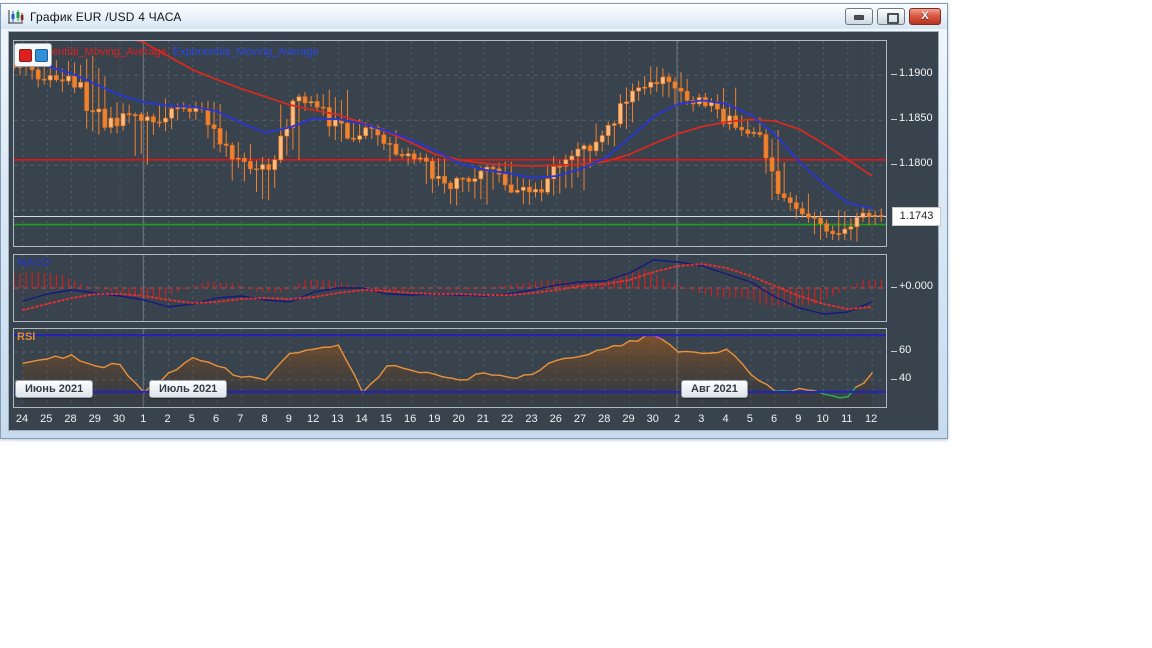 Image resolution: width=1152 pixels, height=648 pixels. Describe the element at coordinates (22, 419) in the screenshot. I see `x-axis-label: 24` at that location.